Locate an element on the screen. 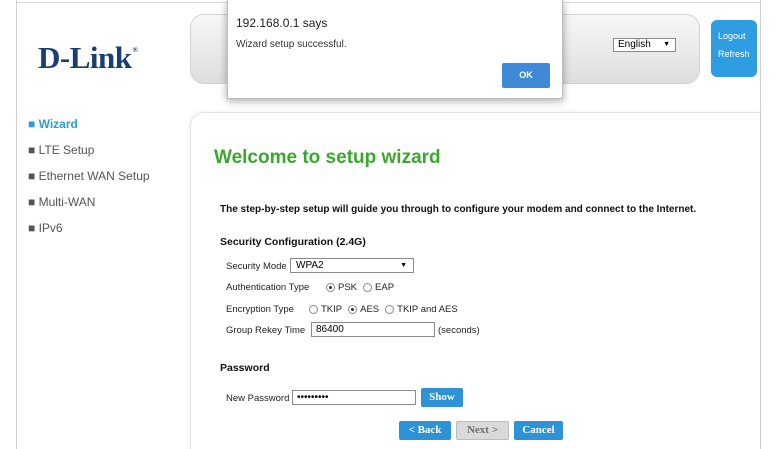  refresh-link: Refresh is located at coordinates (734, 54).